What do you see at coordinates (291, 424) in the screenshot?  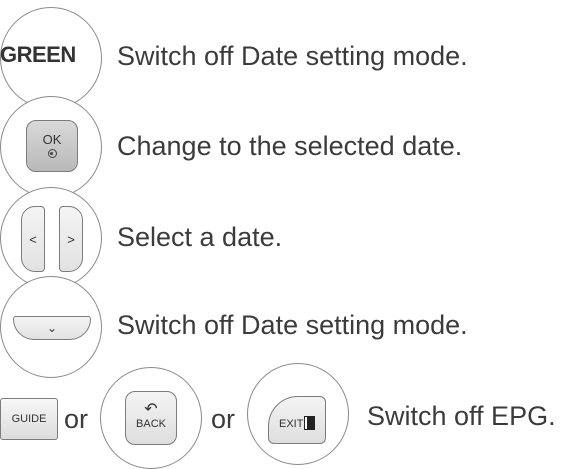 I see `exit-button-label: EXIT` at bounding box center [291, 424].